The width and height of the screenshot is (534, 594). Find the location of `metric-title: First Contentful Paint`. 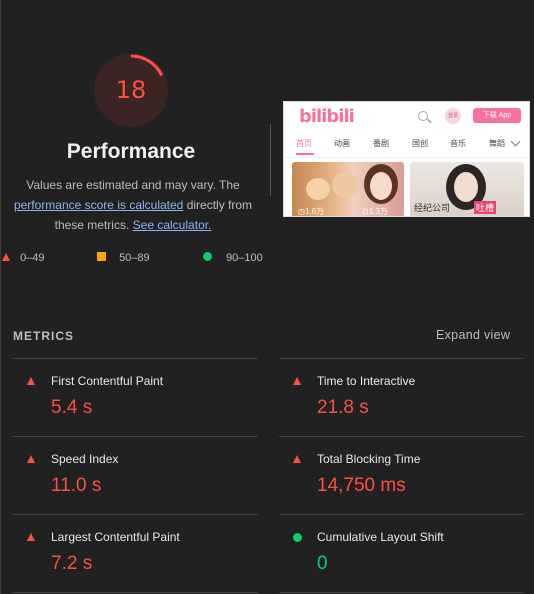

metric-title: First Contentful Paint is located at coordinates (107, 381).